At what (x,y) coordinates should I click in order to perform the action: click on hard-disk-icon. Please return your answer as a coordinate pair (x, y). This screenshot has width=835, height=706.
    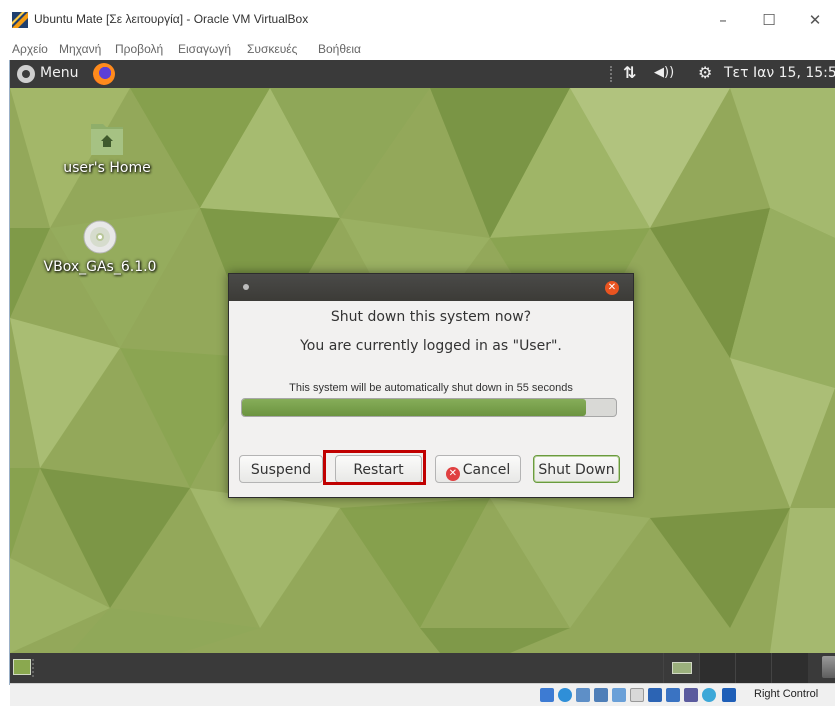
    Looking at the image, I should click on (547, 695).